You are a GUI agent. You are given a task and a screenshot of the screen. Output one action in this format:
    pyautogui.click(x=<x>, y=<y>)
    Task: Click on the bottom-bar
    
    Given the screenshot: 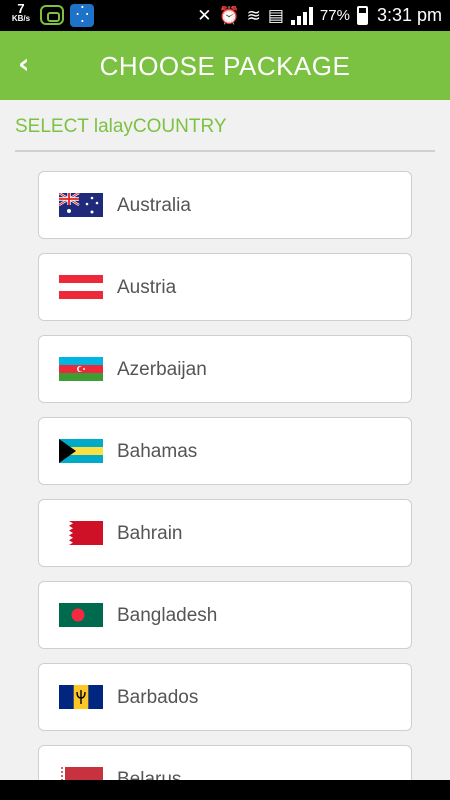 What is the action you would take?
    pyautogui.click(x=225, y=790)
    